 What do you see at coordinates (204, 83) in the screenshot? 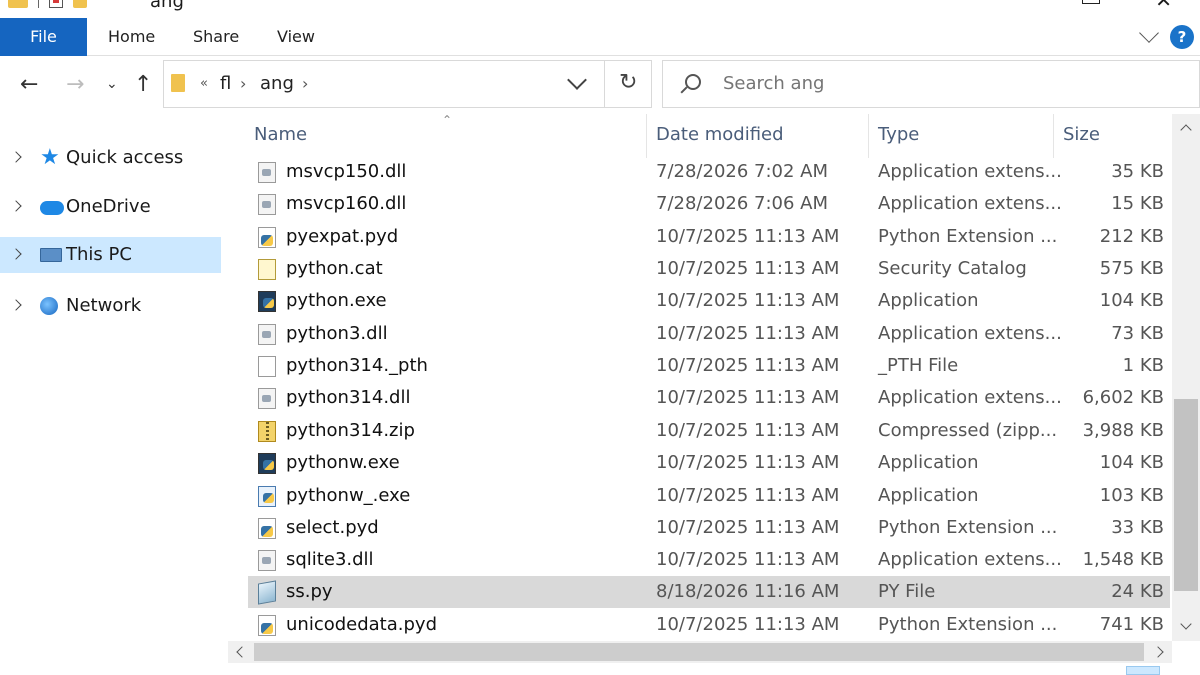
I see `breadcrumb-overflow: «` at bounding box center [204, 83].